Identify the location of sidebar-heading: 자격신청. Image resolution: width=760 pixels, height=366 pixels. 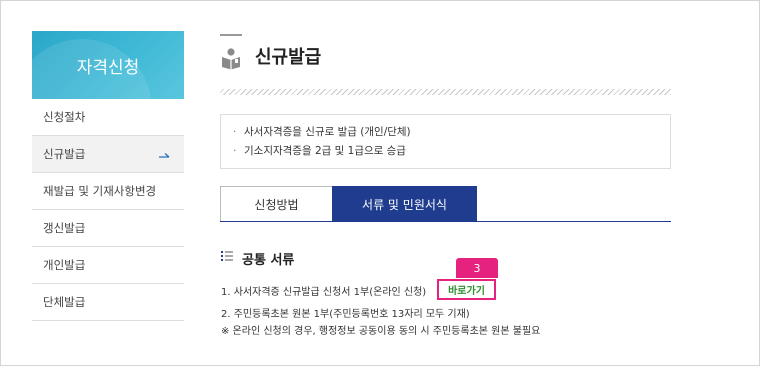
(108, 65).